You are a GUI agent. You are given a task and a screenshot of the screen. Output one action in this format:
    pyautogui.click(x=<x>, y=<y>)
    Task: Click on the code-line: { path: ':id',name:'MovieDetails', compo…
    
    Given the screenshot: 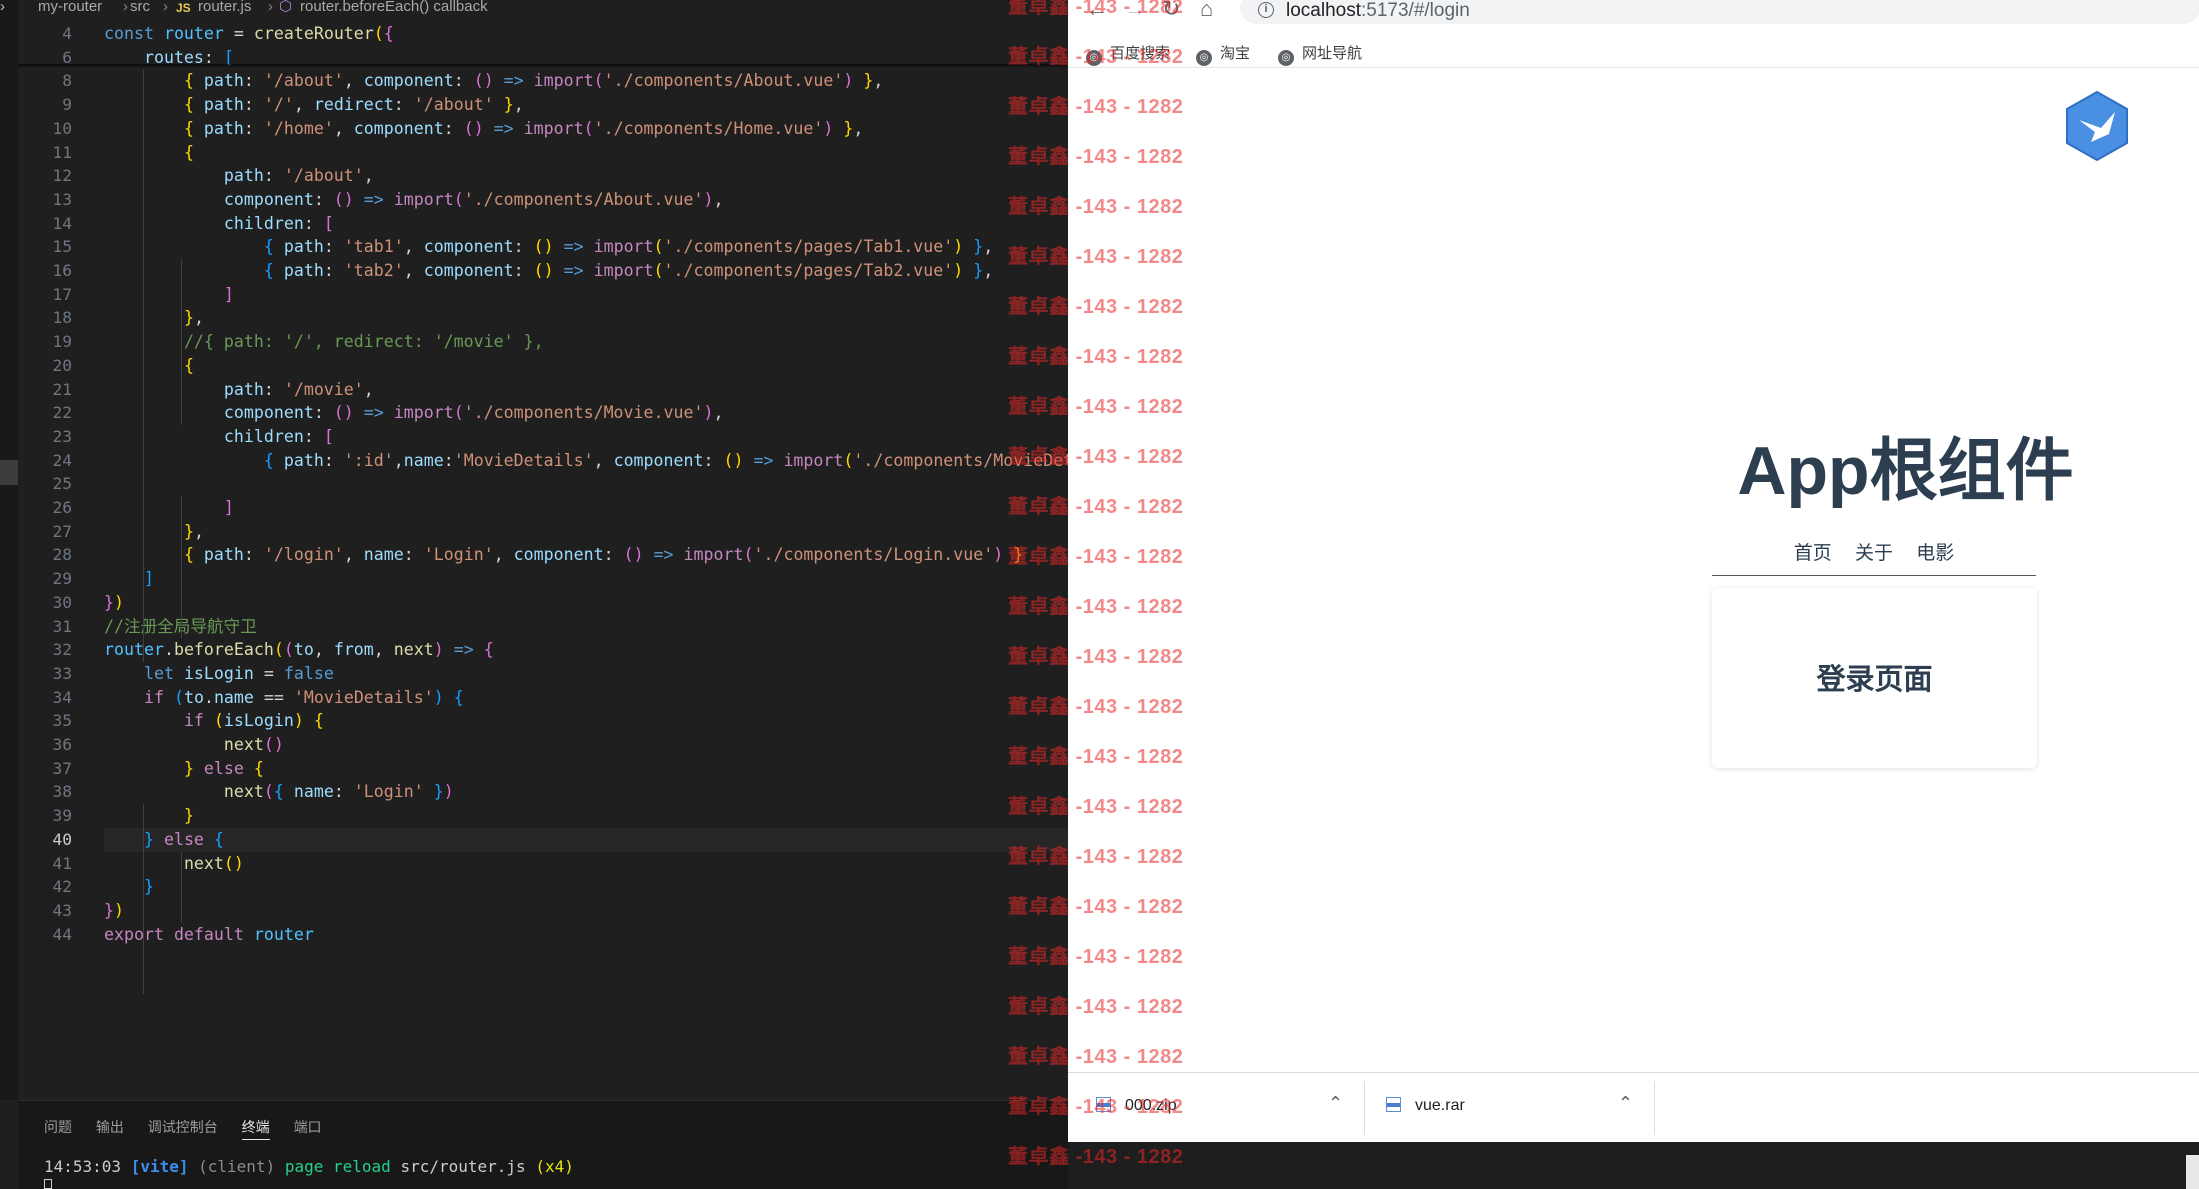 What is the action you would take?
    pyautogui.click(x=586, y=461)
    